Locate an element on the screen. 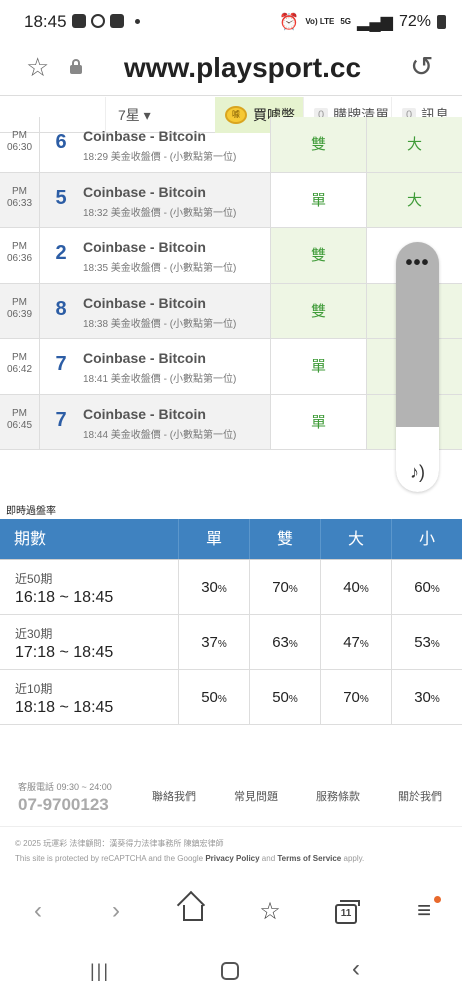 This screenshot has width=462, height=1000. system-icons: ⏰ Vo) LTE 5G ▂▄▆ 72% is located at coordinates (362, 22).